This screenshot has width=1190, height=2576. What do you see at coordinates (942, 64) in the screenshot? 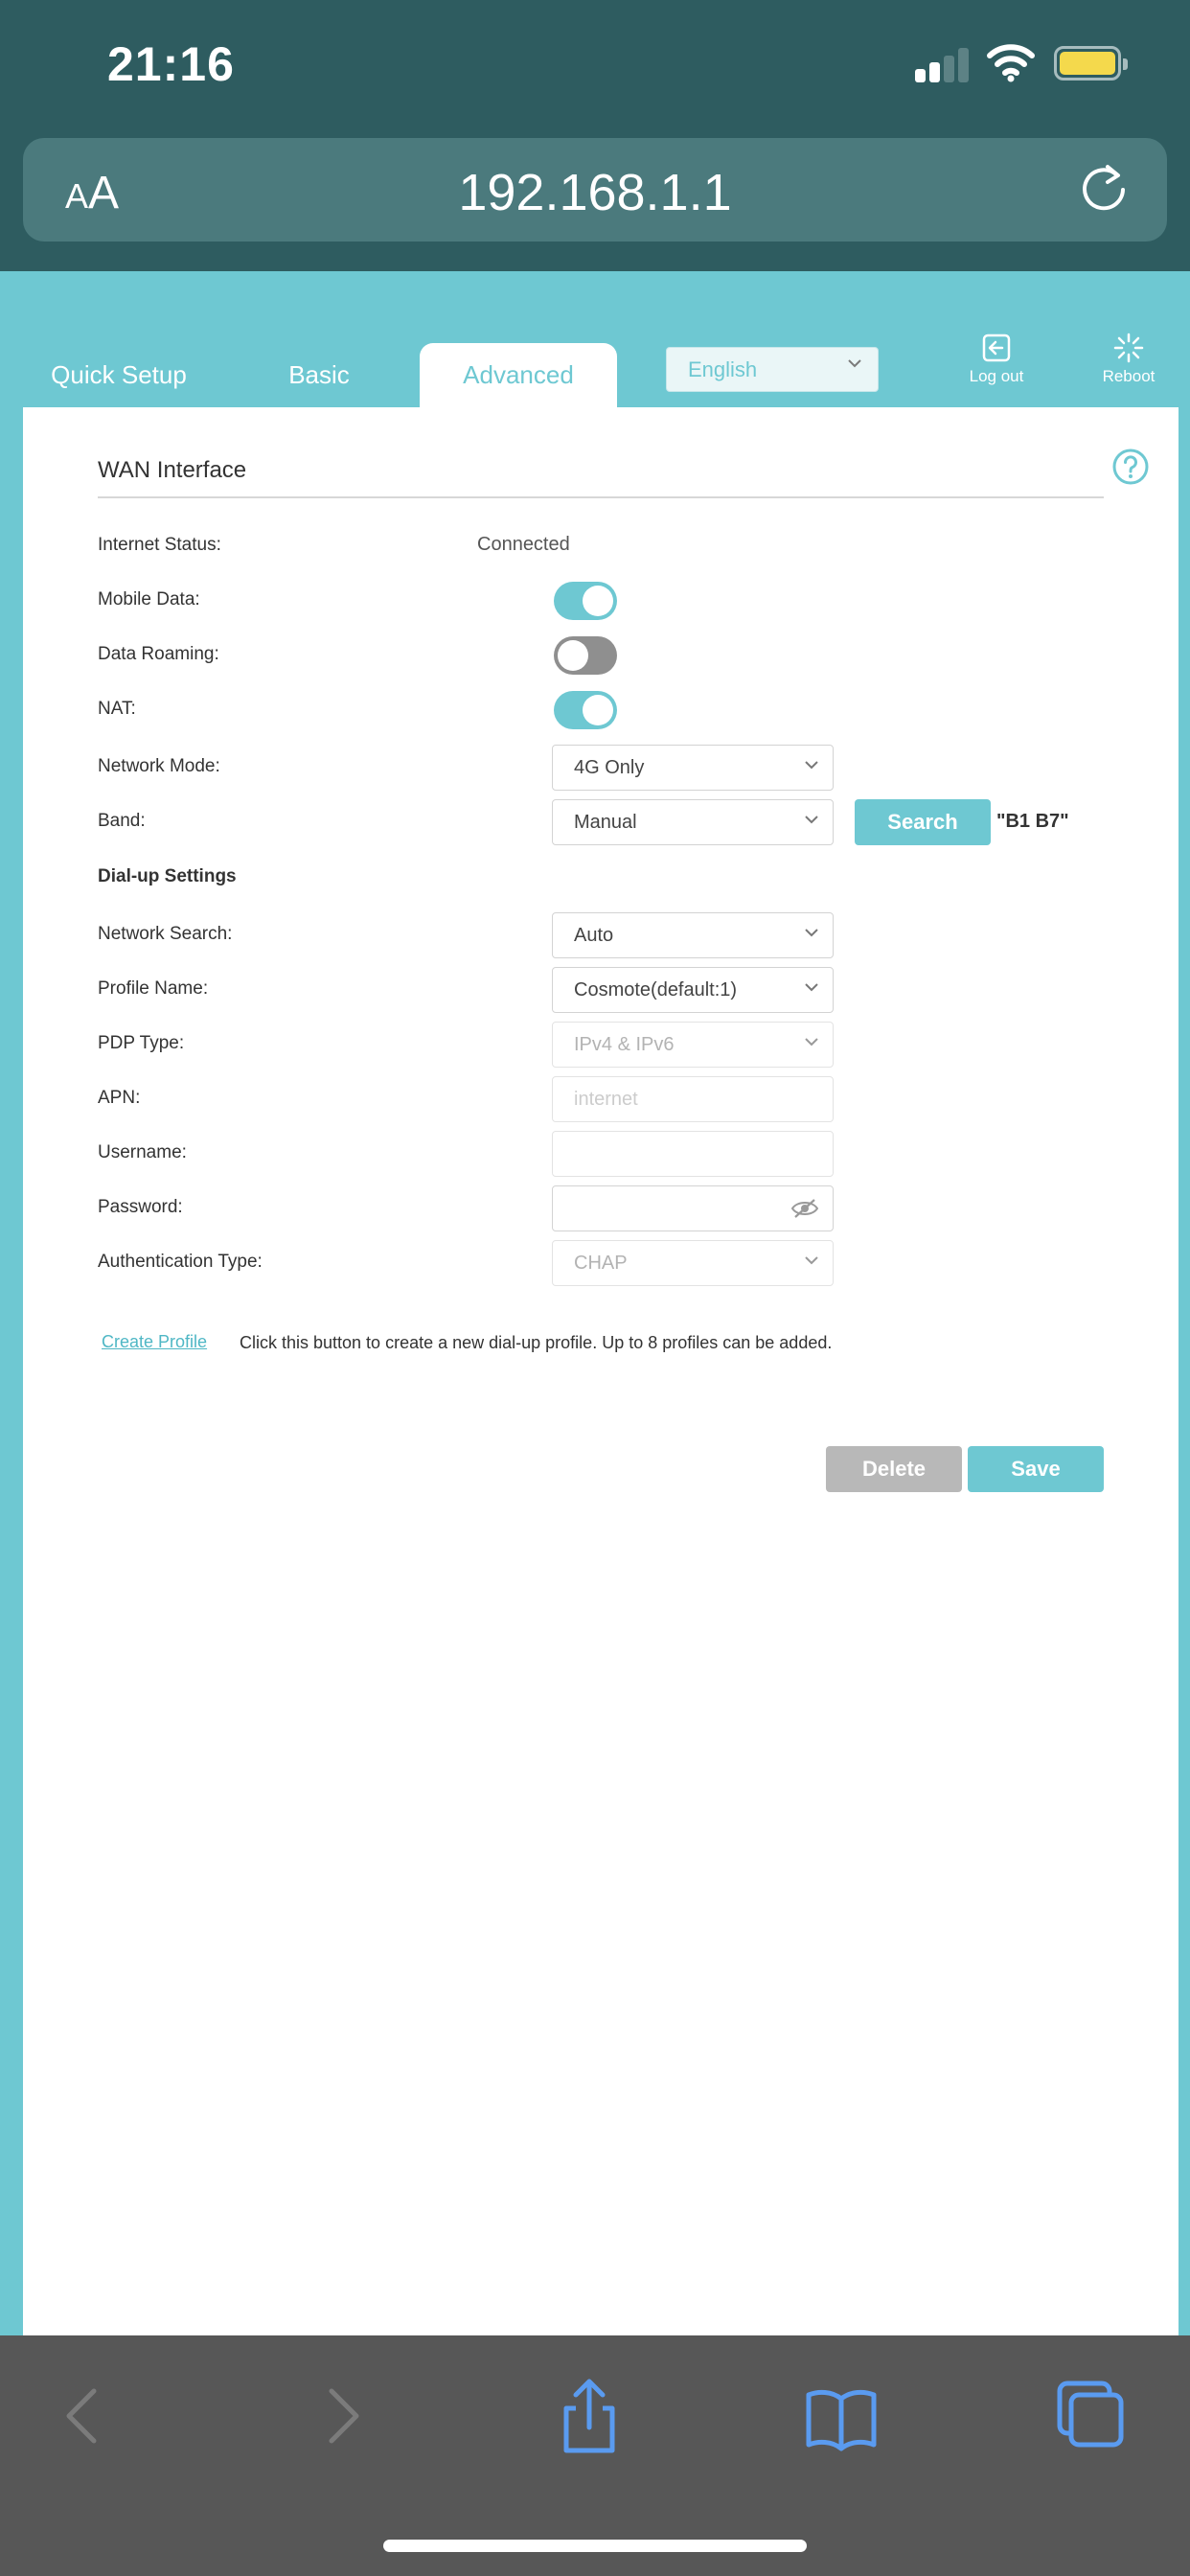
I see `cellular-signal-icon` at bounding box center [942, 64].